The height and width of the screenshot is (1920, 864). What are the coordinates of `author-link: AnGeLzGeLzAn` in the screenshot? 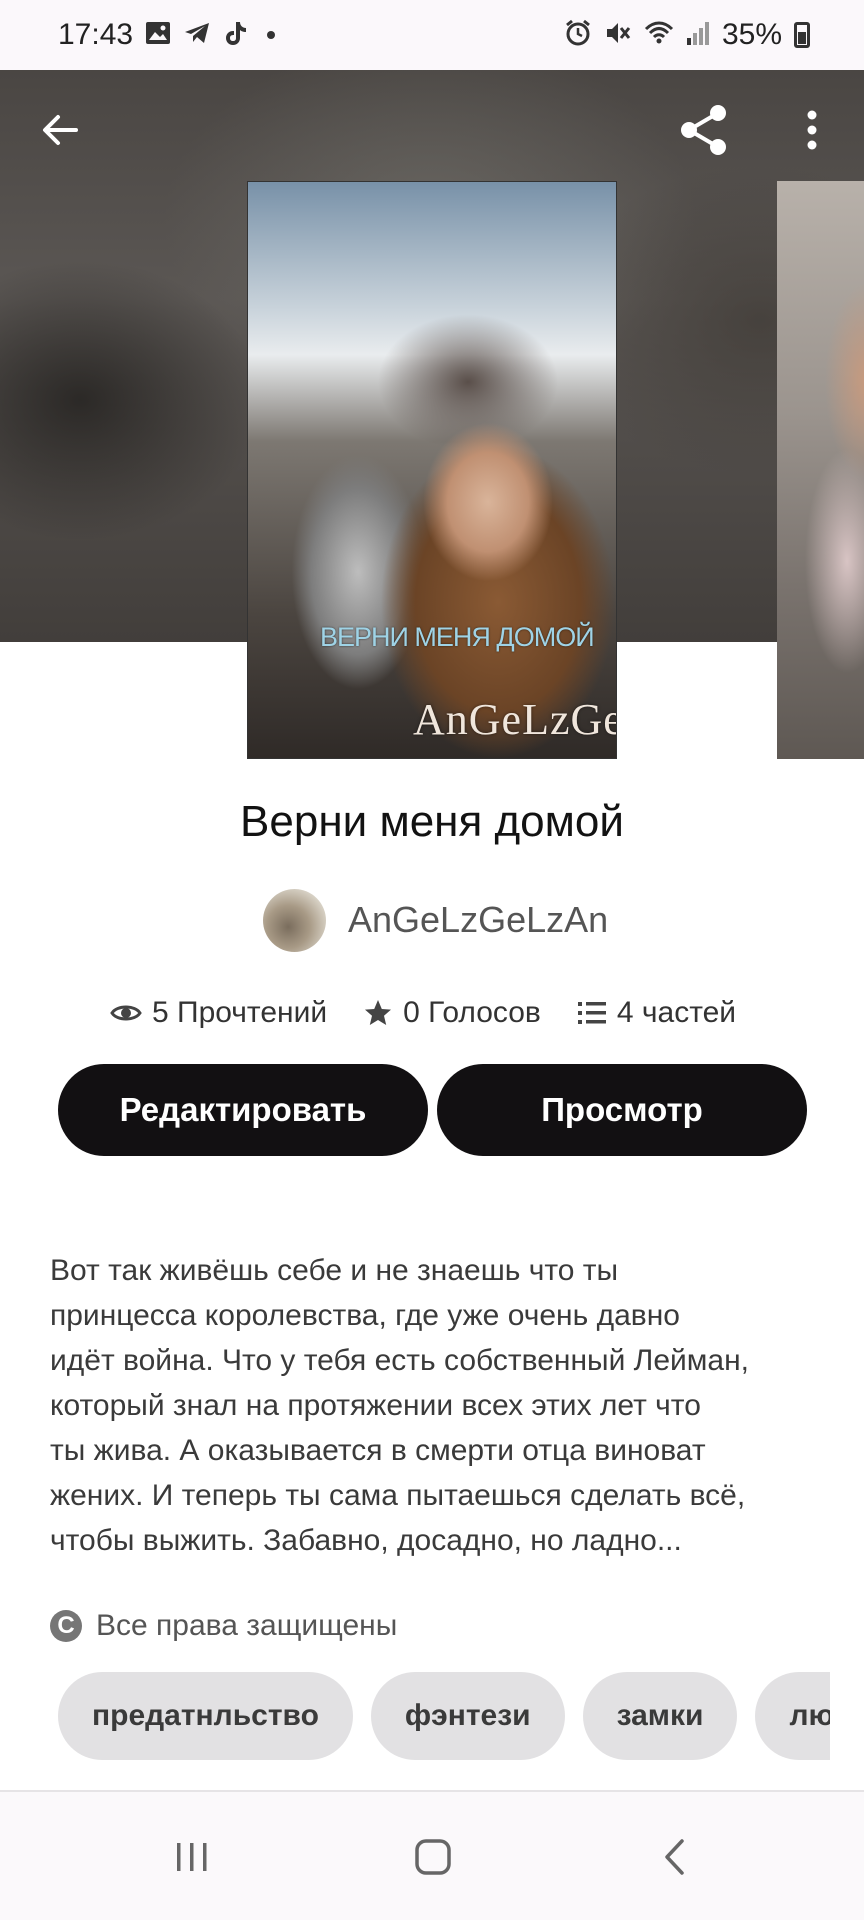 It's located at (435, 920).